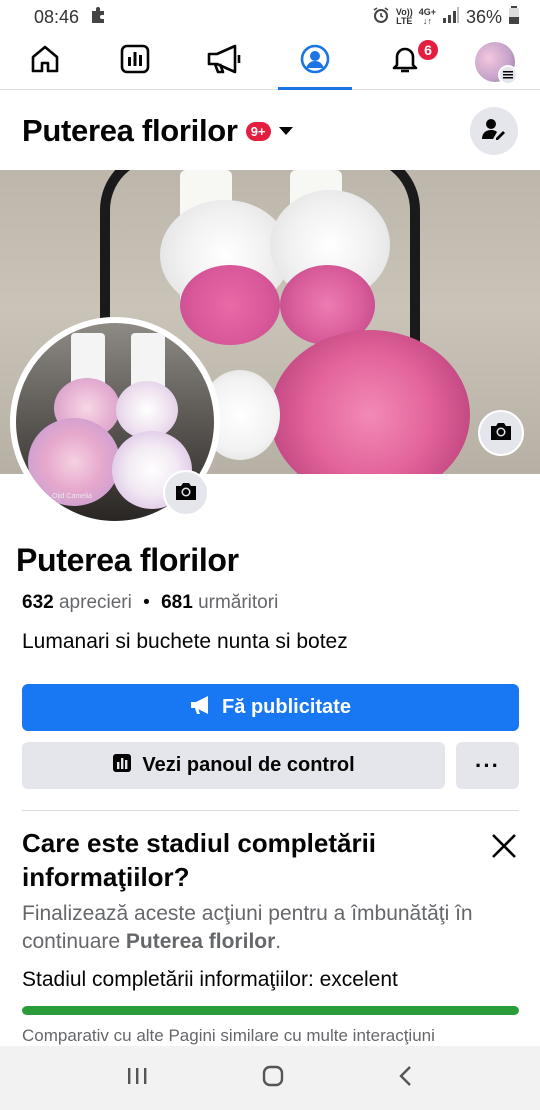 The height and width of the screenshot is (1110, 540). I want to click on nav-profile, so click(315, 62).